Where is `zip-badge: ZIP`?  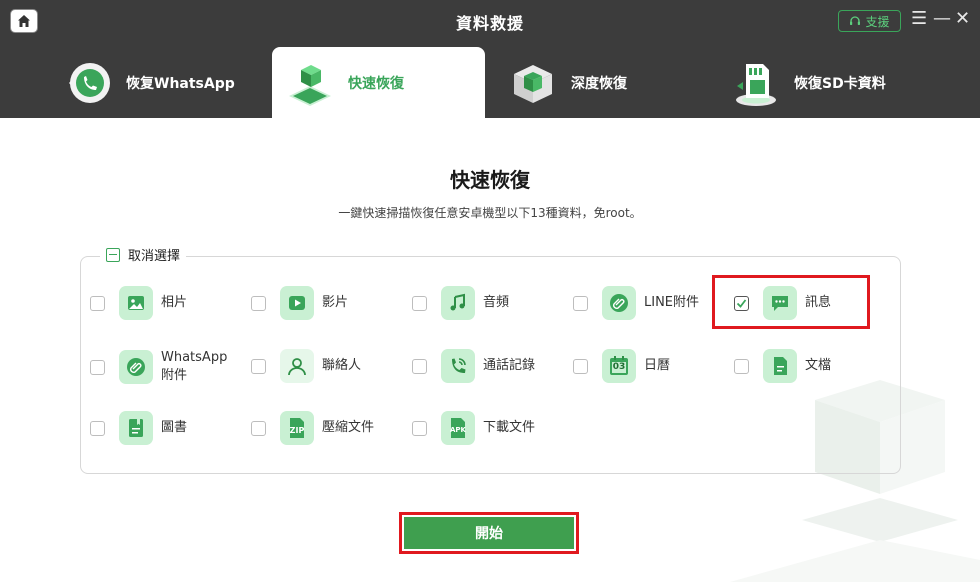
zip-badge: ZIP is located at coordinates (297, 430).